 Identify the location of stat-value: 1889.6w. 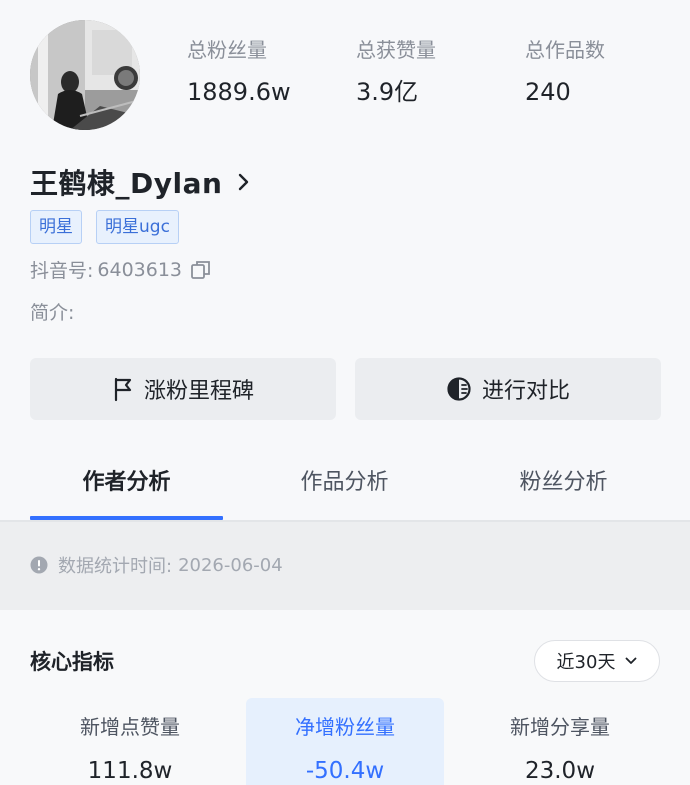
(239, 92).